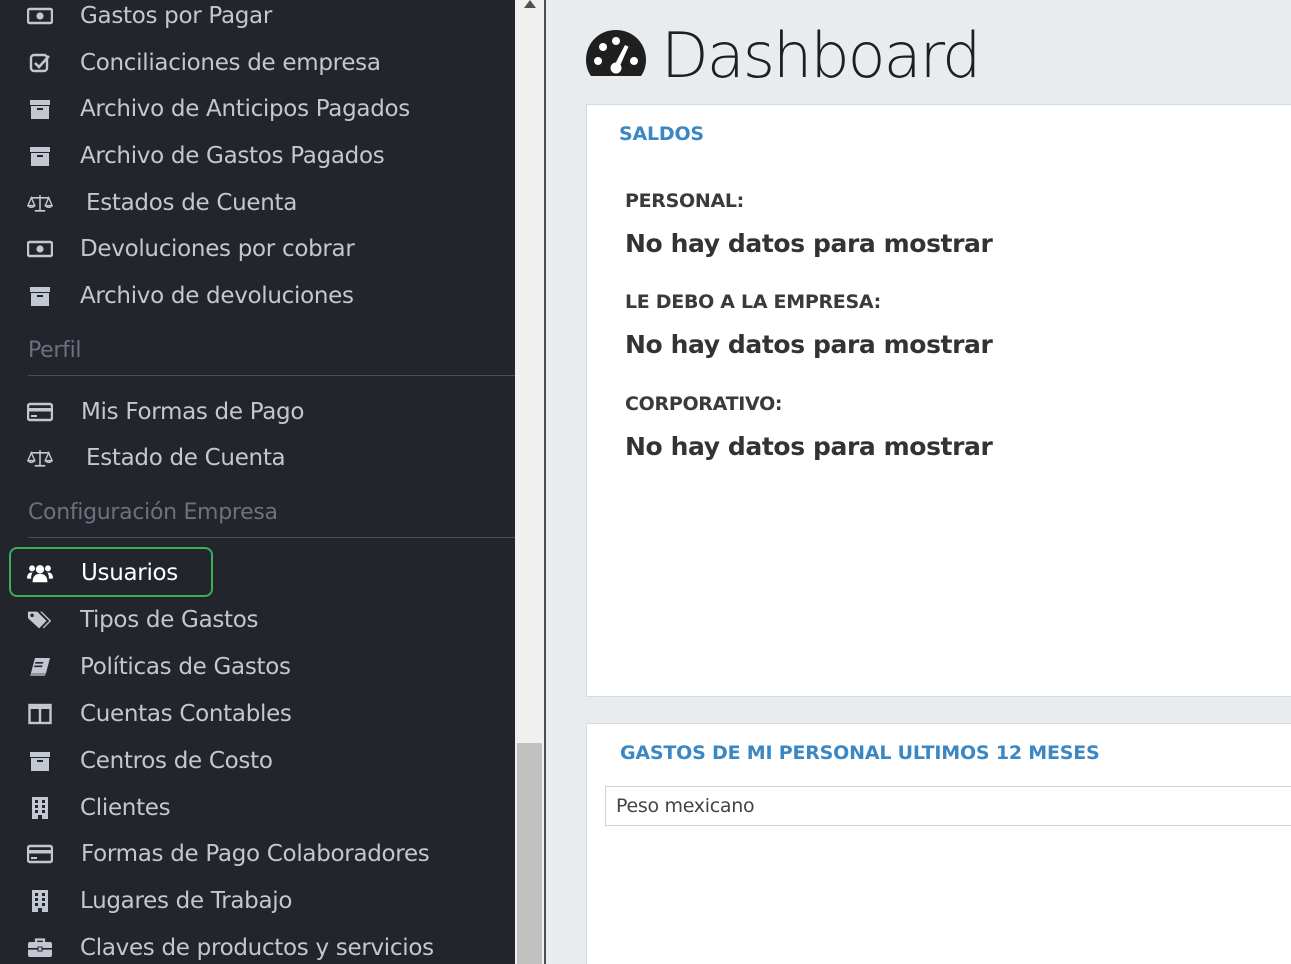  What do you see at coordinates (40, 667) in the screenshot?
I see `book-icon` at bounding box center [40, 667].